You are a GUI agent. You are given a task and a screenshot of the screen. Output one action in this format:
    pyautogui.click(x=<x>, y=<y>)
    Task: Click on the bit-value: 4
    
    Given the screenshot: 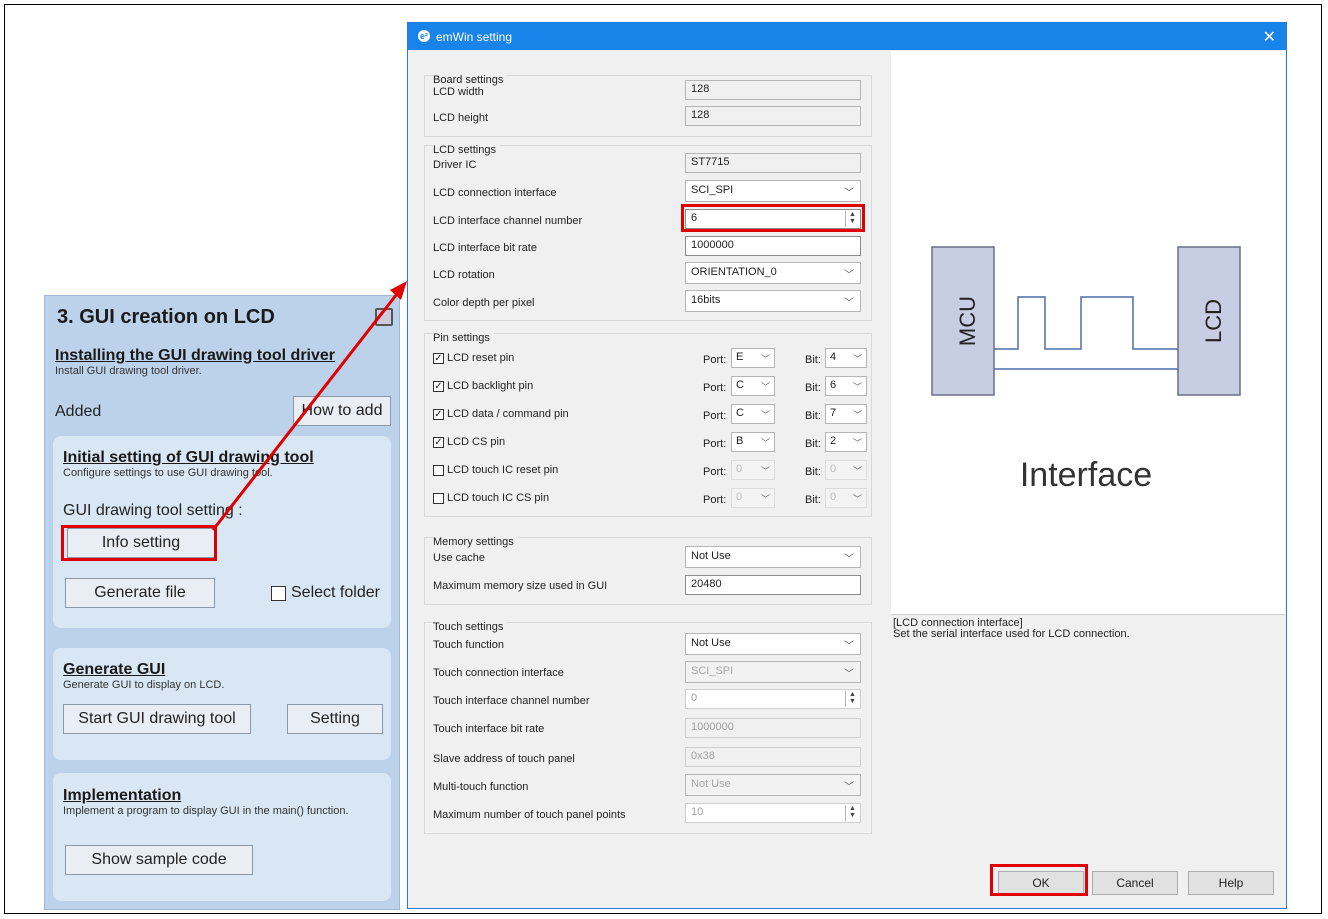 What is the action you would take?
    pyautogui.click(x=833, y=357)
    